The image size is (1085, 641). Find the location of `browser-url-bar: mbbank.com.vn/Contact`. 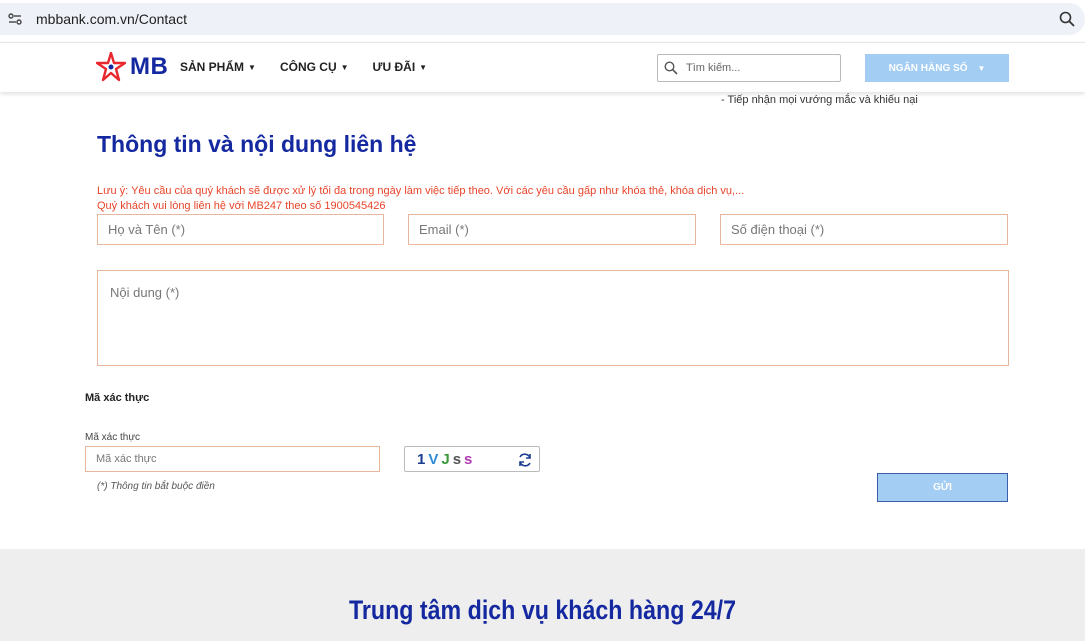

browser-url-bar: mbbank.com.vn/Contact is located at coordinates (542, 20).